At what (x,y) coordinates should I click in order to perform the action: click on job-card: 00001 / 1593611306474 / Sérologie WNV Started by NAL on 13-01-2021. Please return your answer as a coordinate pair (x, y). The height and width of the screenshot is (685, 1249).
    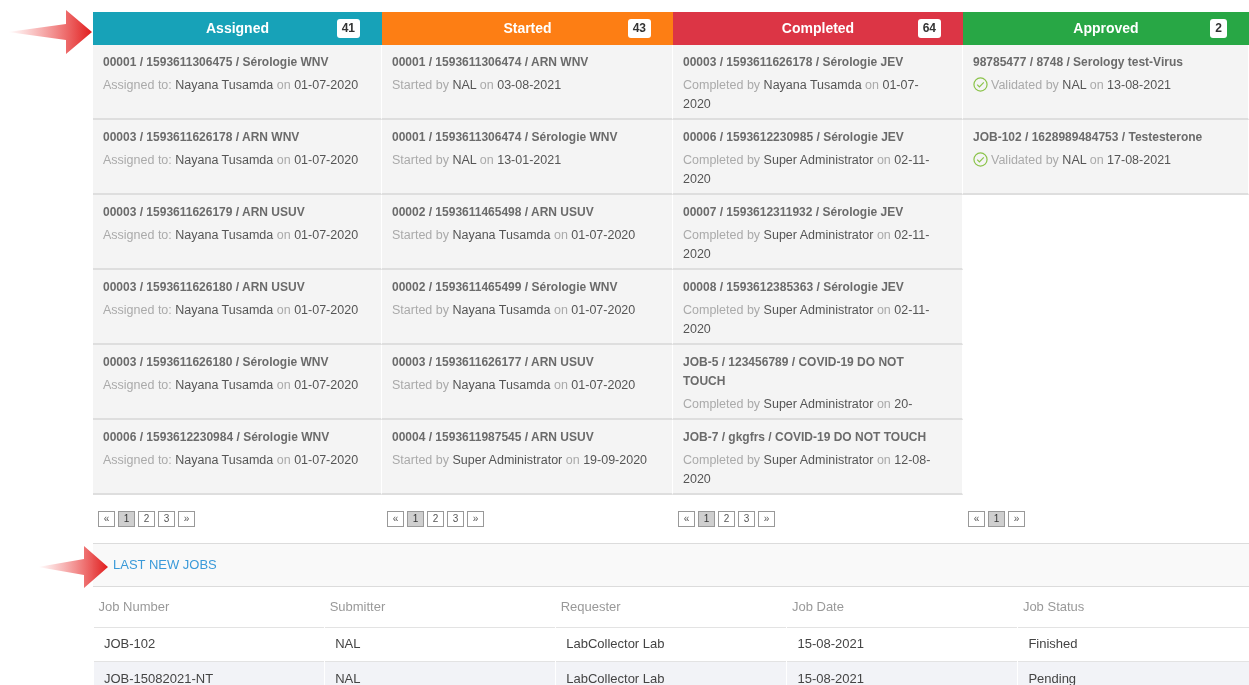
    Looking at the image, I should click on (527, 157).